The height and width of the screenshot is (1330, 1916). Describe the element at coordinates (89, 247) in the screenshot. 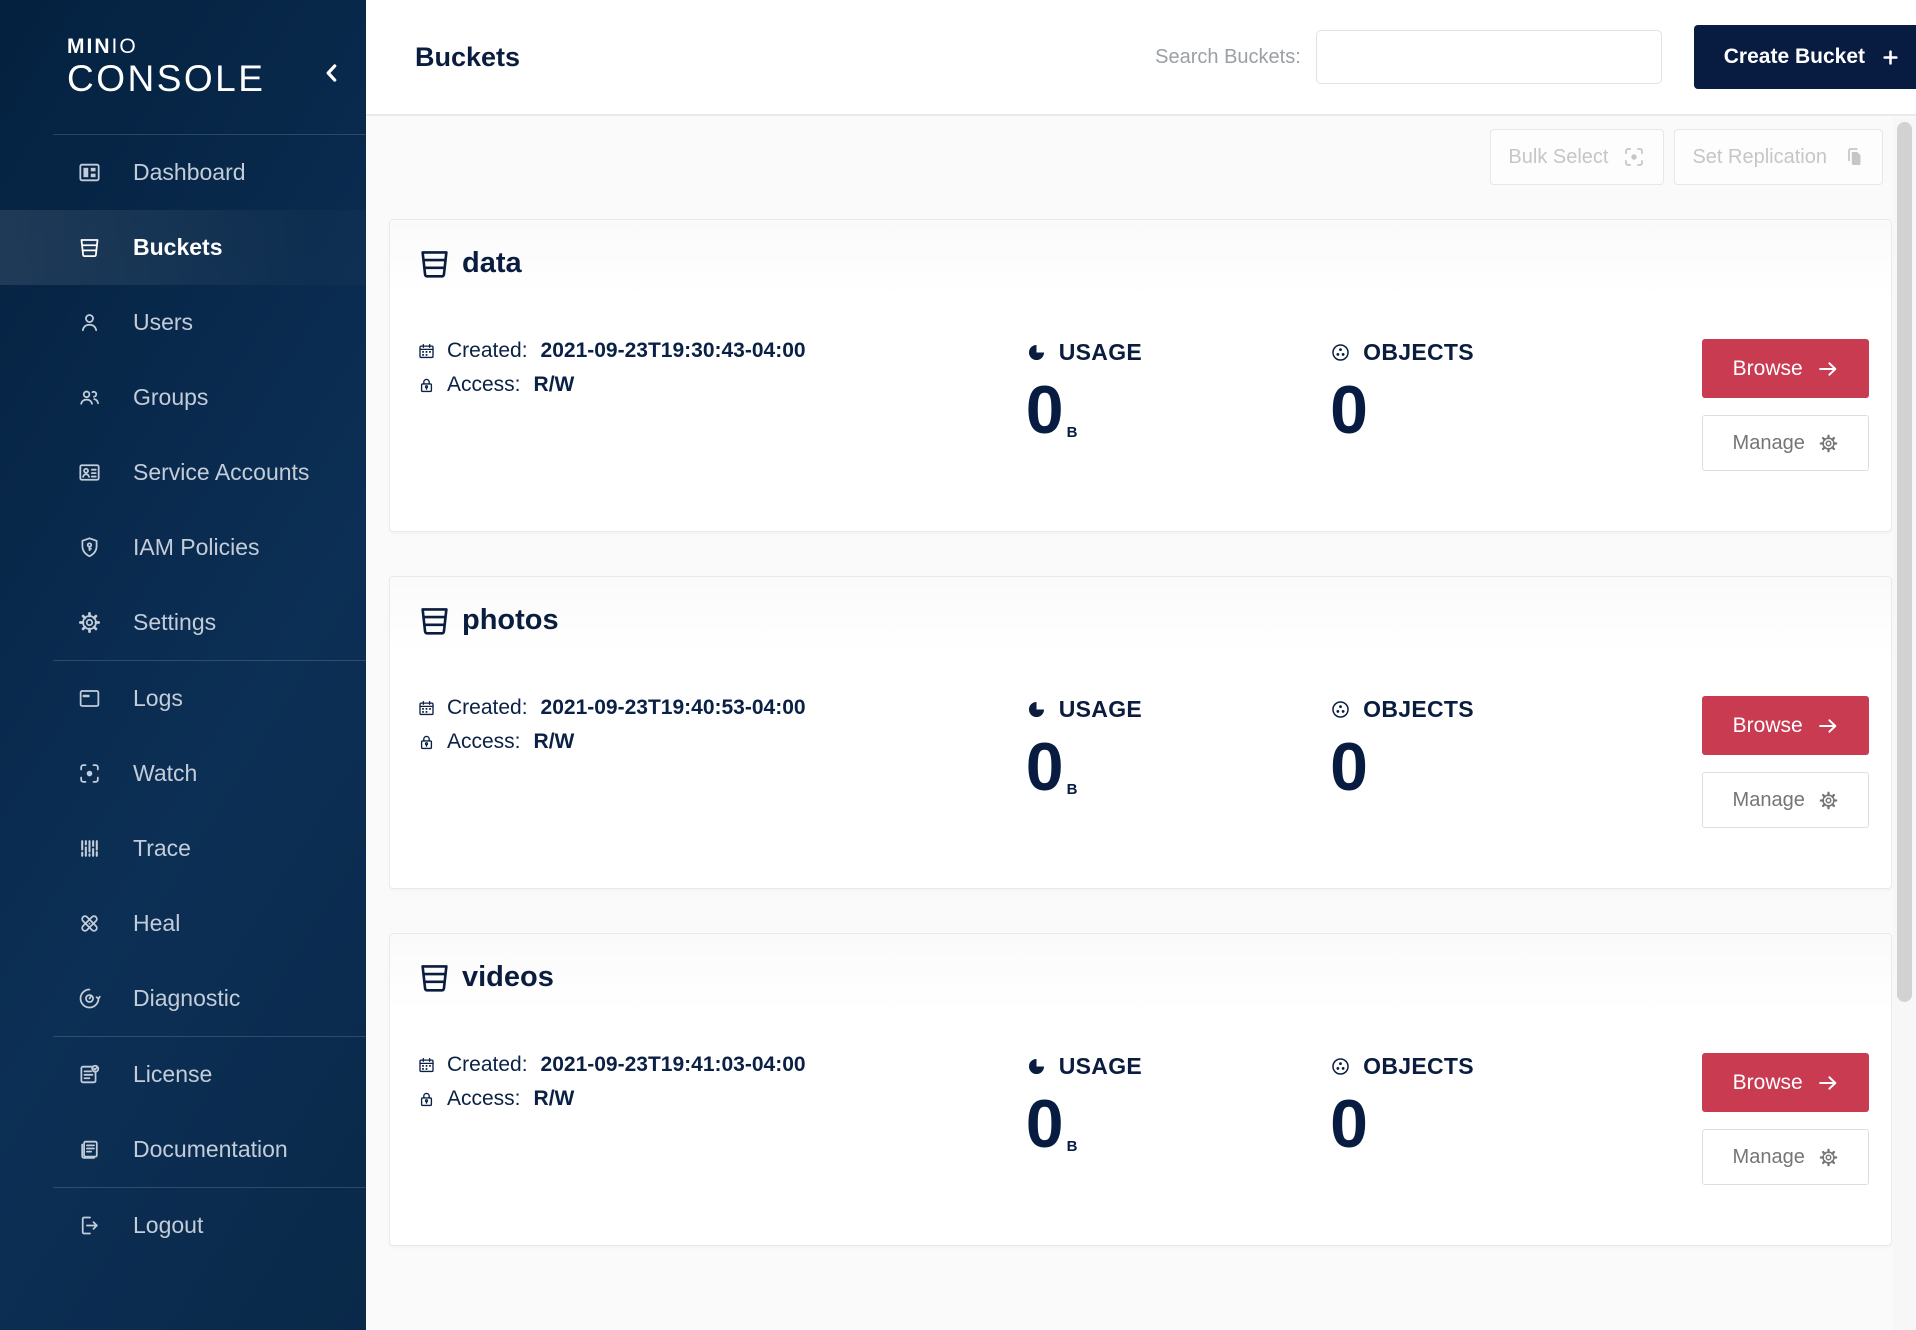

I see `buckets-icon` at that location.